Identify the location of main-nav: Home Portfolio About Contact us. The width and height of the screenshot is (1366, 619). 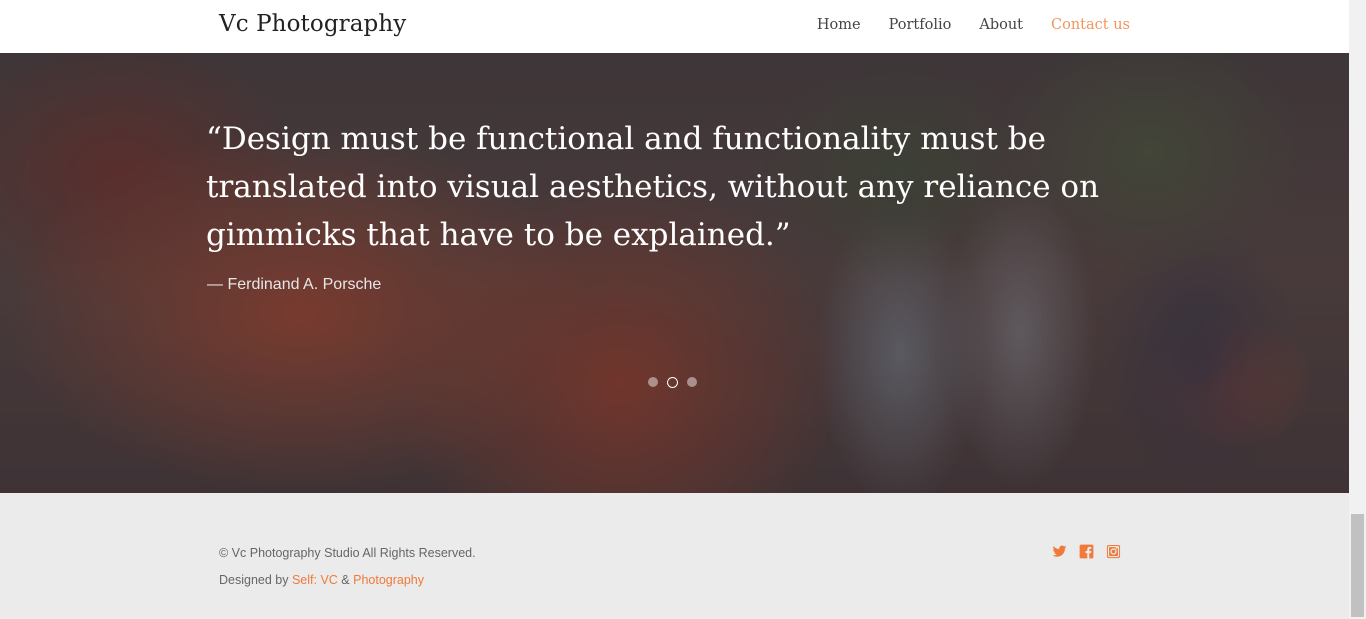
(973, 25).